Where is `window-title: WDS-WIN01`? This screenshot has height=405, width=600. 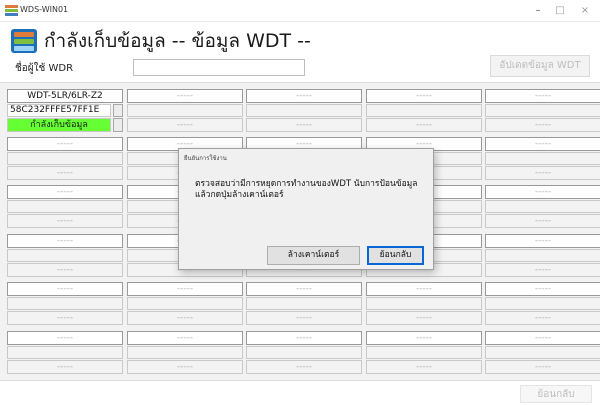
window-title: WDS-WIN01 is located at coordinates (44, 9).